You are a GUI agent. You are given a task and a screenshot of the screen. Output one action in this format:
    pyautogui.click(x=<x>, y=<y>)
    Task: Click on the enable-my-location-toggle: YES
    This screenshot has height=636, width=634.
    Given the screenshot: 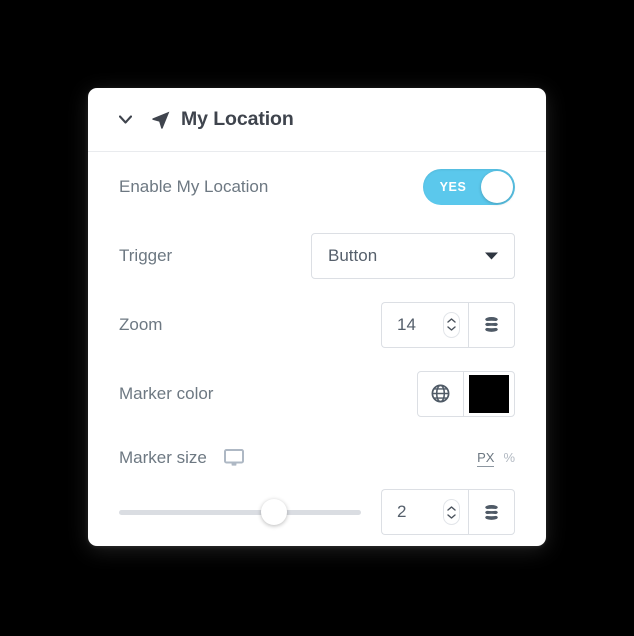 What is the action you would take?
    pyautogui.click(x=469, y=186)
    